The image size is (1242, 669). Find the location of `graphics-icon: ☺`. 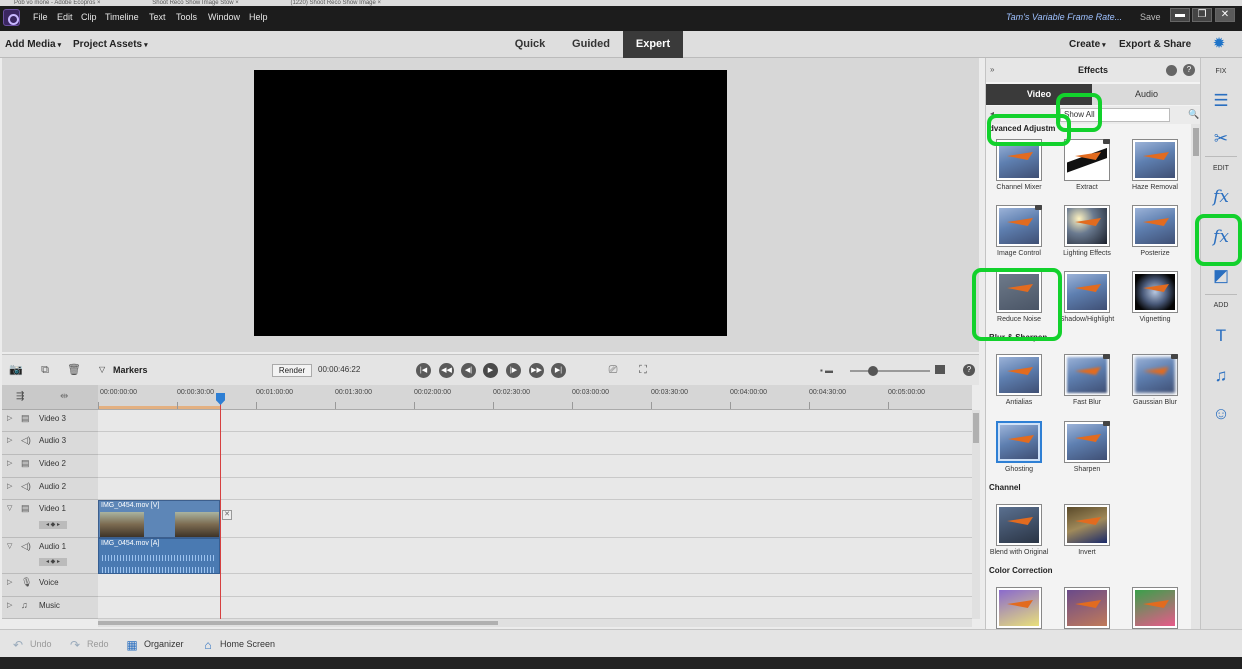

graphics-icon: ☺ is located at coordinates (1221, 414).